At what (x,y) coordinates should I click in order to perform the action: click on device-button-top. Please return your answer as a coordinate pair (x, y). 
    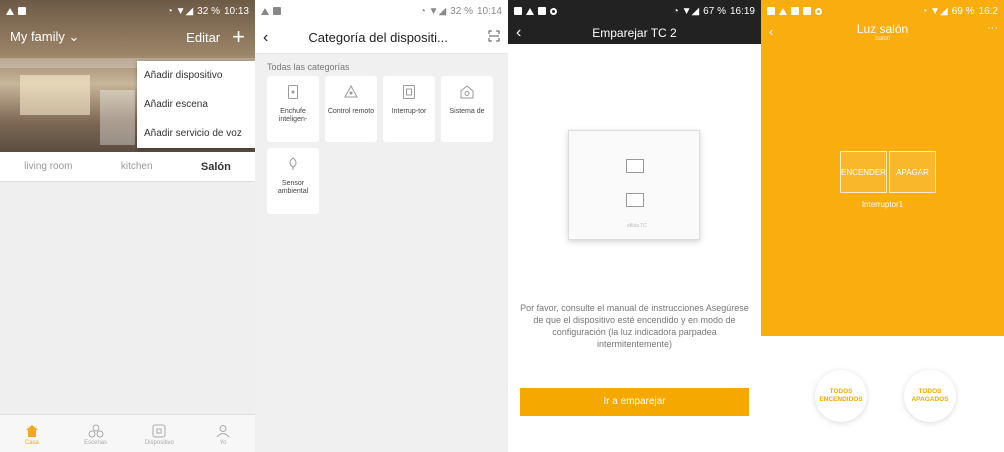
    Looking at the image, I should click on (635, 166).